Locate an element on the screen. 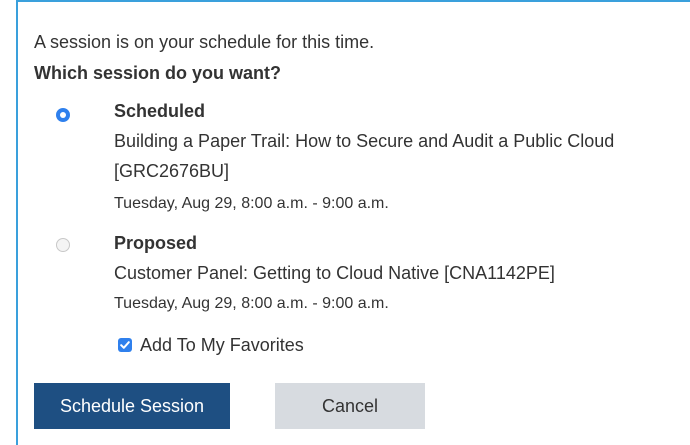 The width and height of the screenshot is (690, 445). radio-dot-icon is located at coordinates (63, 115).